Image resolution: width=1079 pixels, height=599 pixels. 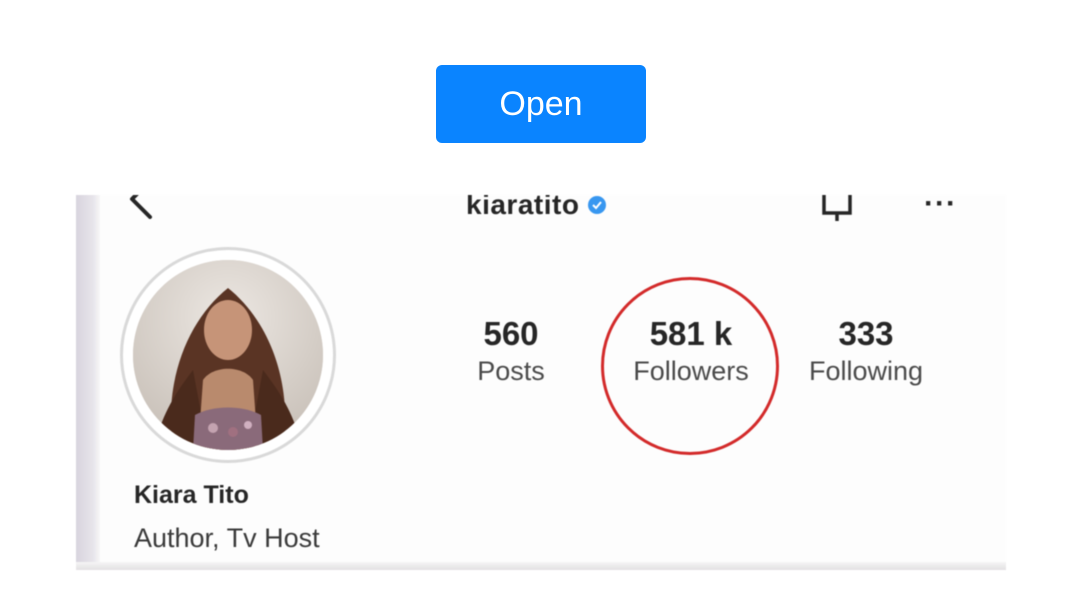 I want to click on bio: Author, Tv Host, so click(x=227, y=538).